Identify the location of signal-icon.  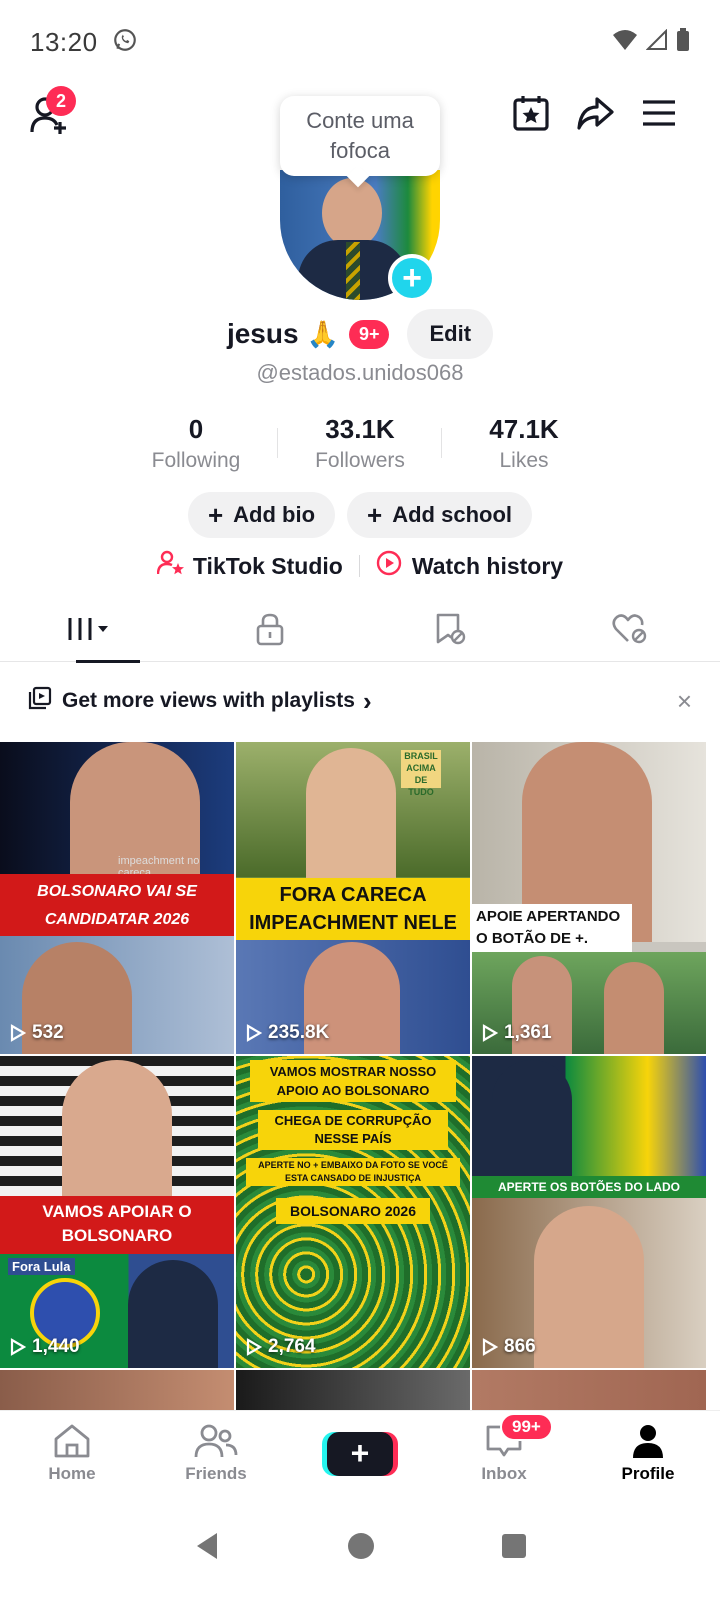
(656, 42).